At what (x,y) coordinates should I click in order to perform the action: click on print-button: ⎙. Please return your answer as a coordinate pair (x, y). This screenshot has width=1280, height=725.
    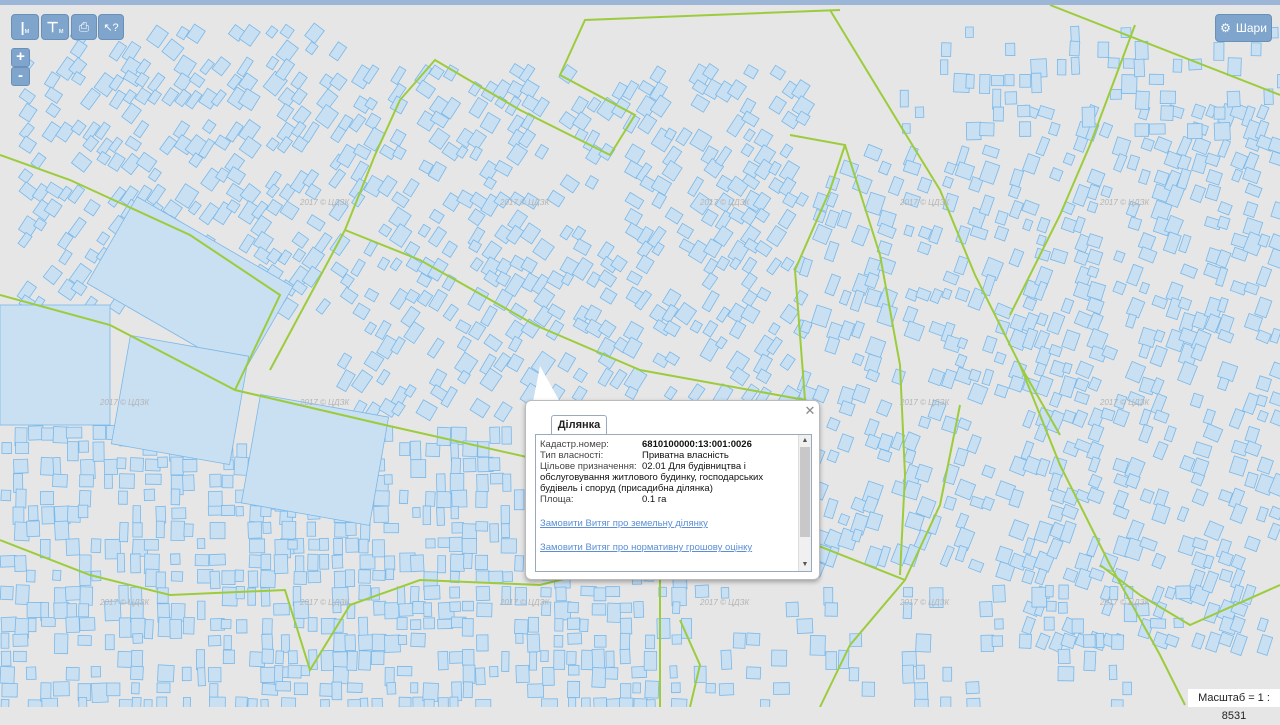
    Looking at the image, I should click on (84, 27).